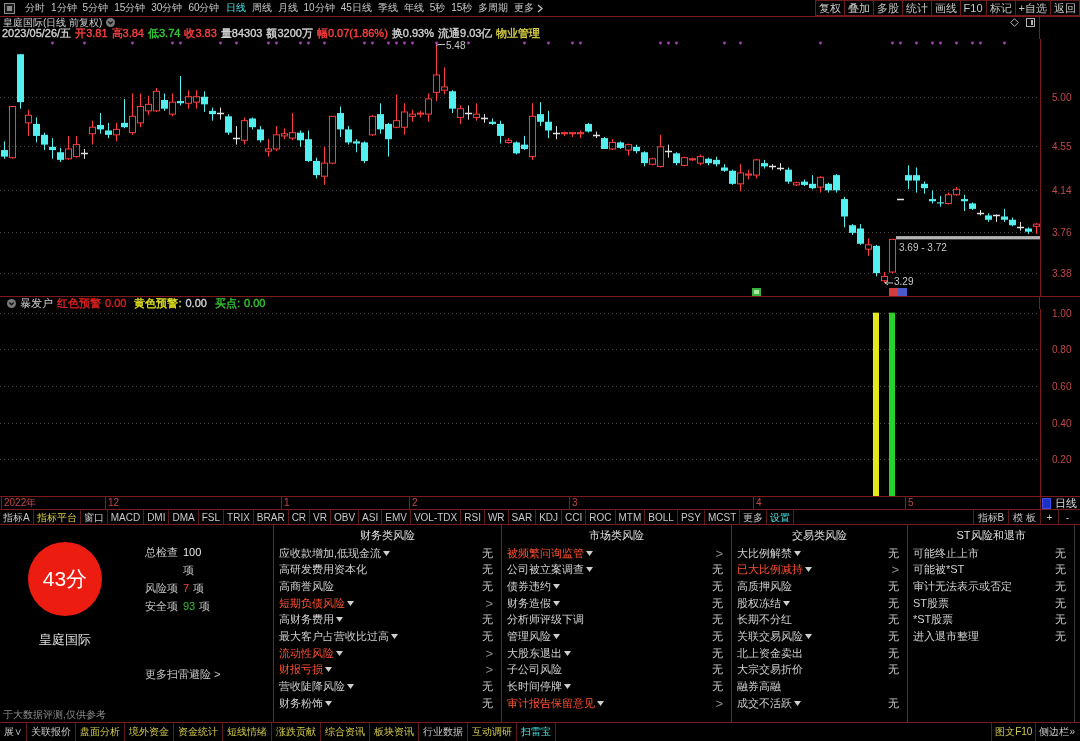  I want to click on risk-item: 子公司风险, so click(534, 670).